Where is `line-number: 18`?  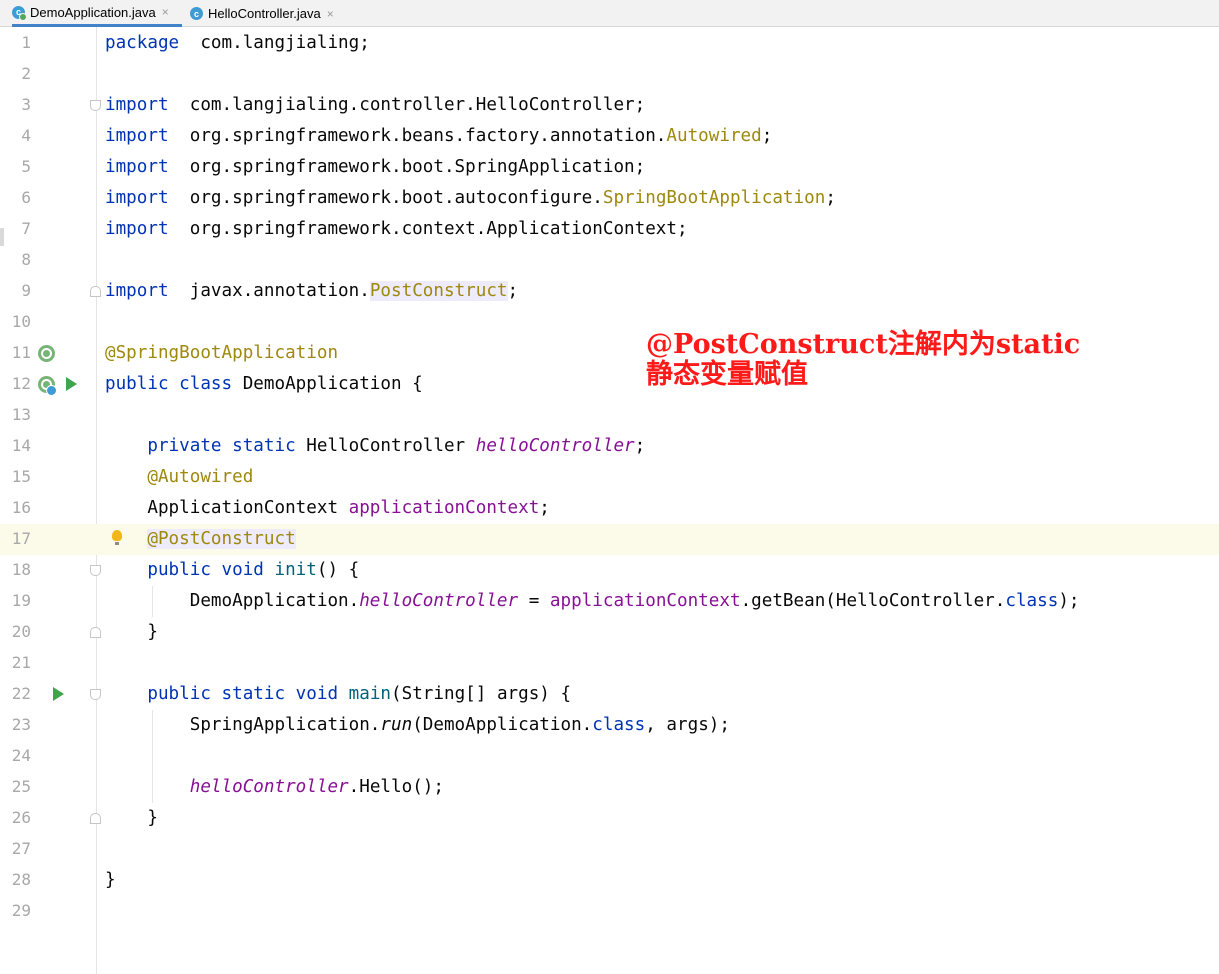
line-number: 18 is located at coordinates (15, 570).